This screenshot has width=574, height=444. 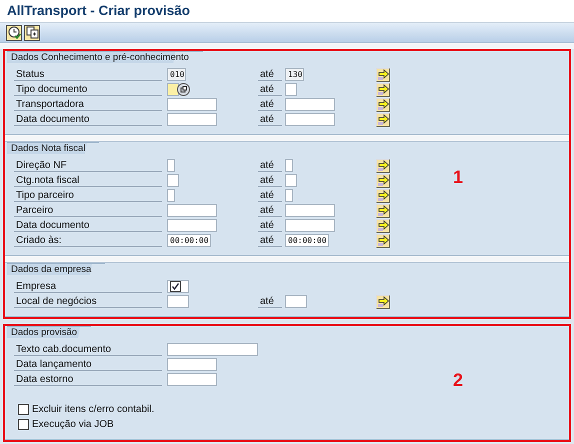 I want to click on field-label: Parceiro, so click(x=88, y=210).